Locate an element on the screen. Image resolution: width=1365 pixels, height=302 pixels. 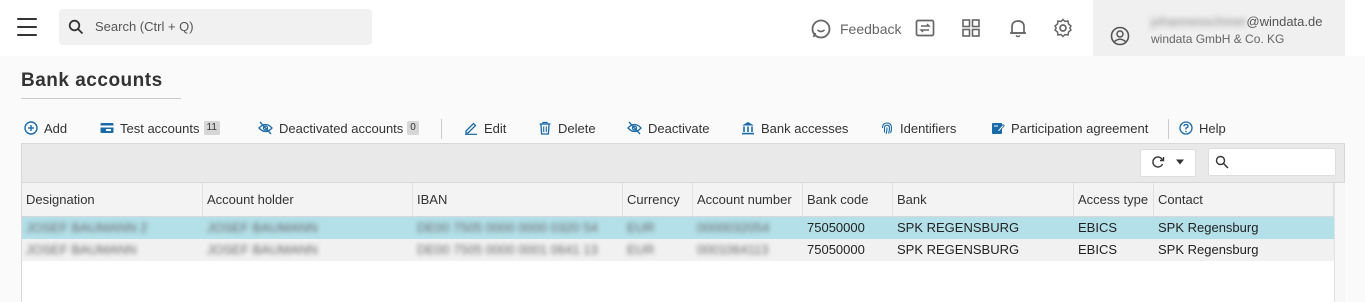
deactivate-button: Deactivate is located at coordinates (668, 128).